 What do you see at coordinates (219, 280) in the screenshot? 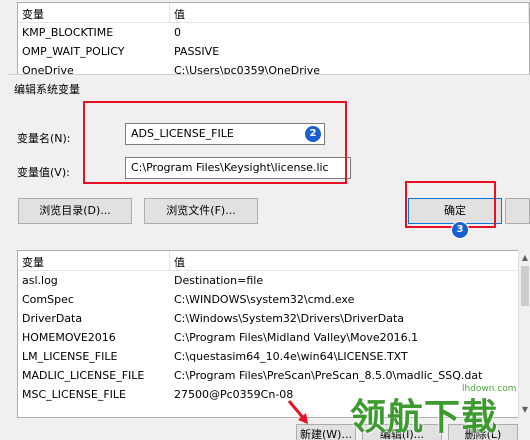
I see `variable-value: Destination=file` at bounding box center [219, 280].